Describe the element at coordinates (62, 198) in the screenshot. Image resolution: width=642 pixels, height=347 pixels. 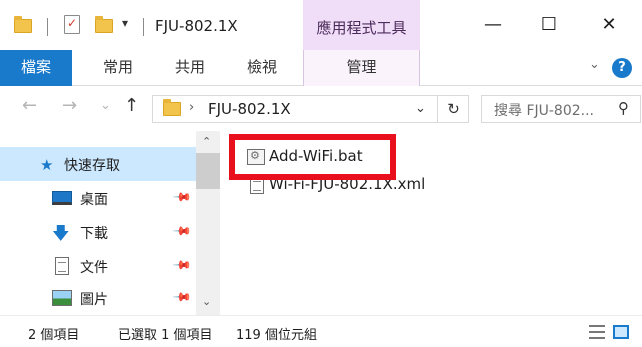
I see `desktop-icon` at that location.